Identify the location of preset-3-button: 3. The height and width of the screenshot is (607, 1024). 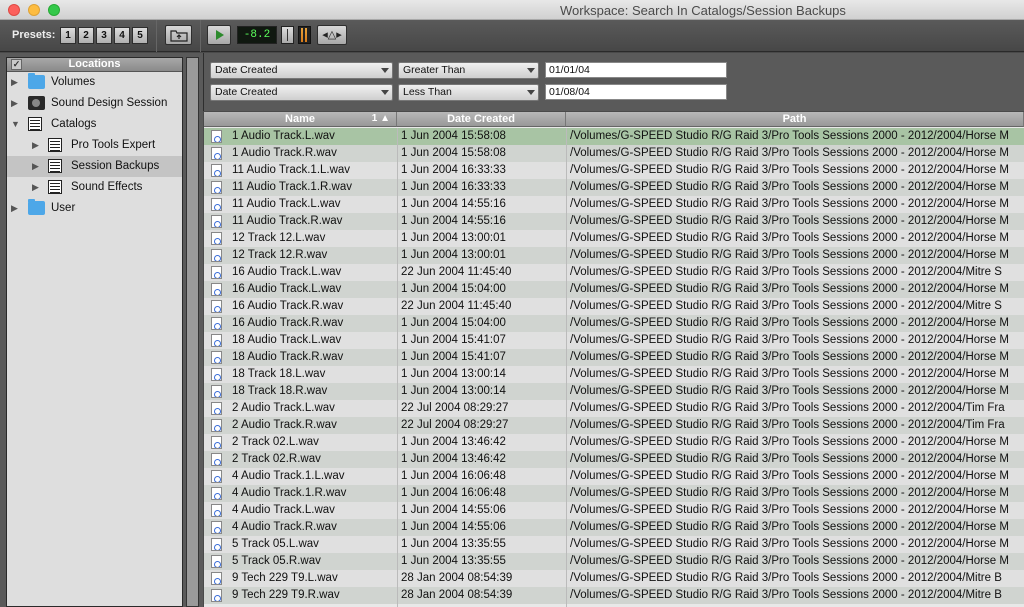
(104, 35).